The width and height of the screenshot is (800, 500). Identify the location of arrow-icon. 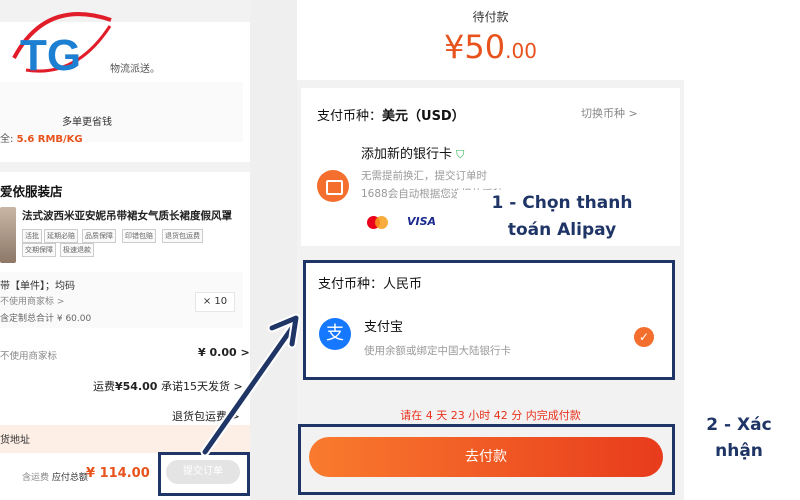
(250, 385).